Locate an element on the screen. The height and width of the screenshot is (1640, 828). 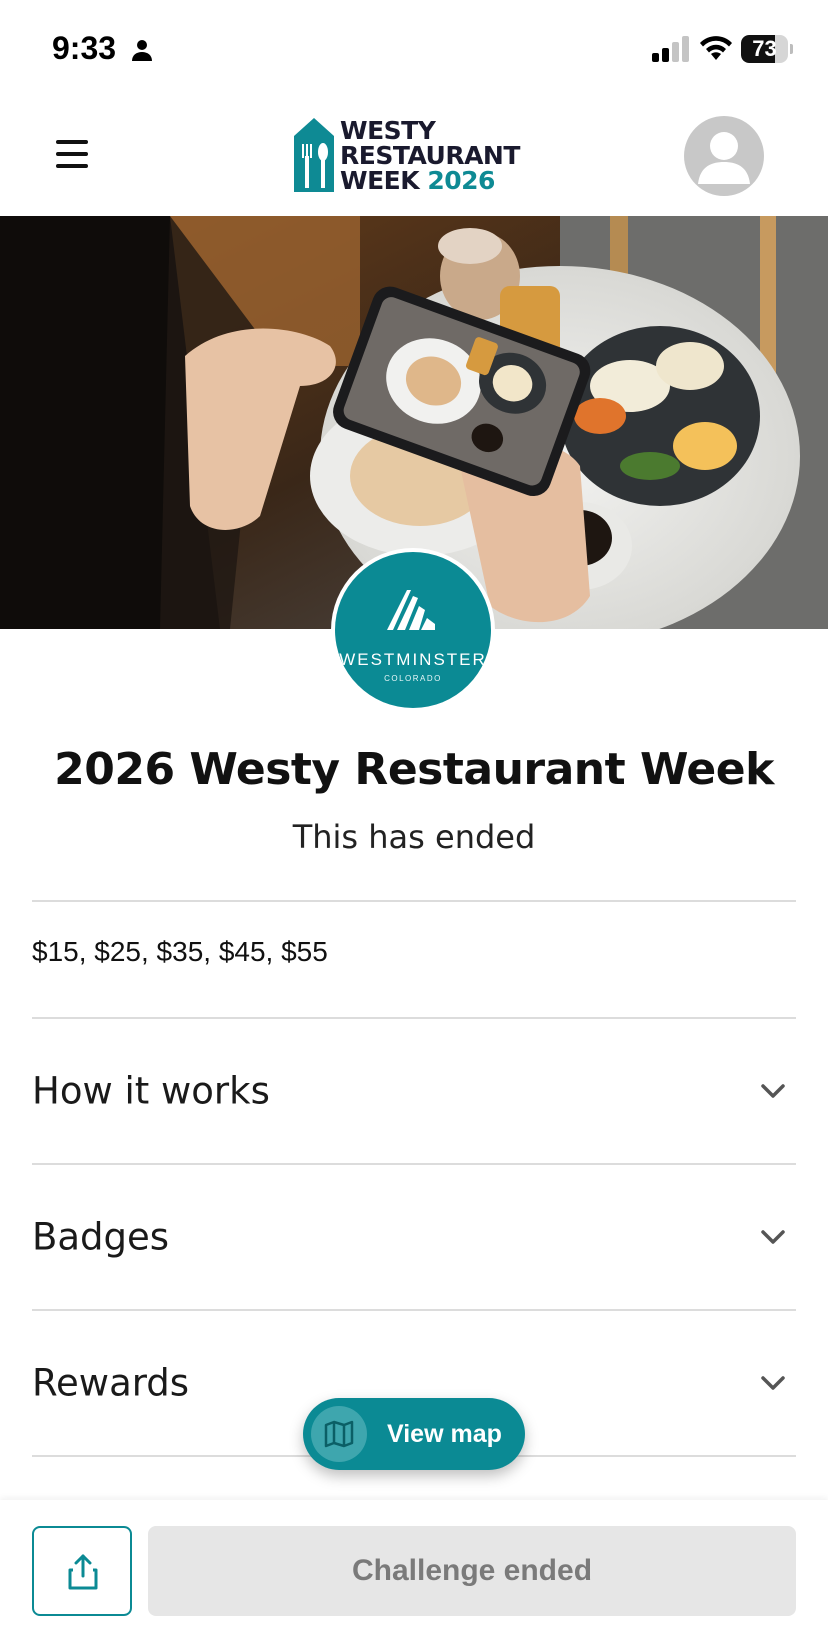
share-icon is located at coordinates (83, 1572).